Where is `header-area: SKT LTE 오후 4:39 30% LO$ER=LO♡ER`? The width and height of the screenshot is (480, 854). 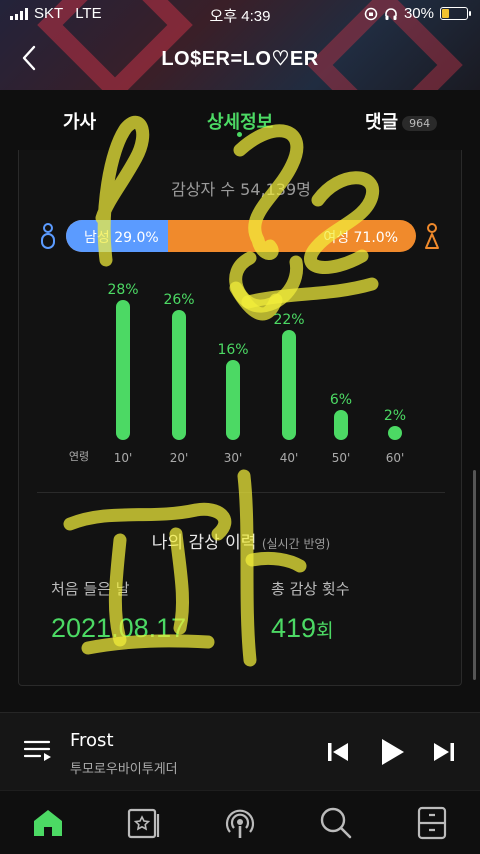 header-area: SKT LTE 오후 4:39 30% LO$ER=LO♡ER is located at coordinates (240, 45).